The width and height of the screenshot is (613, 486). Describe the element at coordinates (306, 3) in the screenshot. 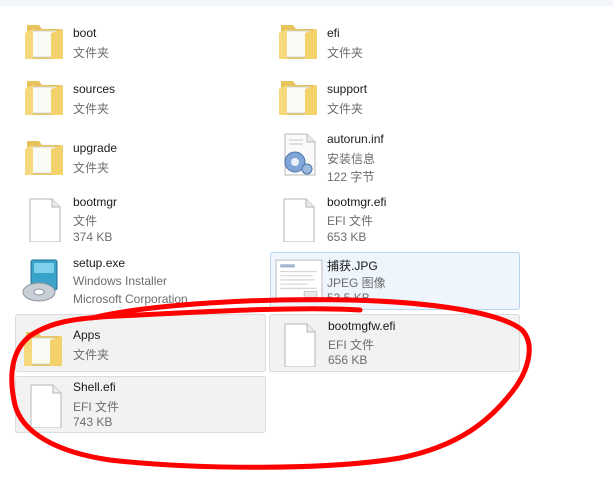

I see `window-top-edge` at that location.